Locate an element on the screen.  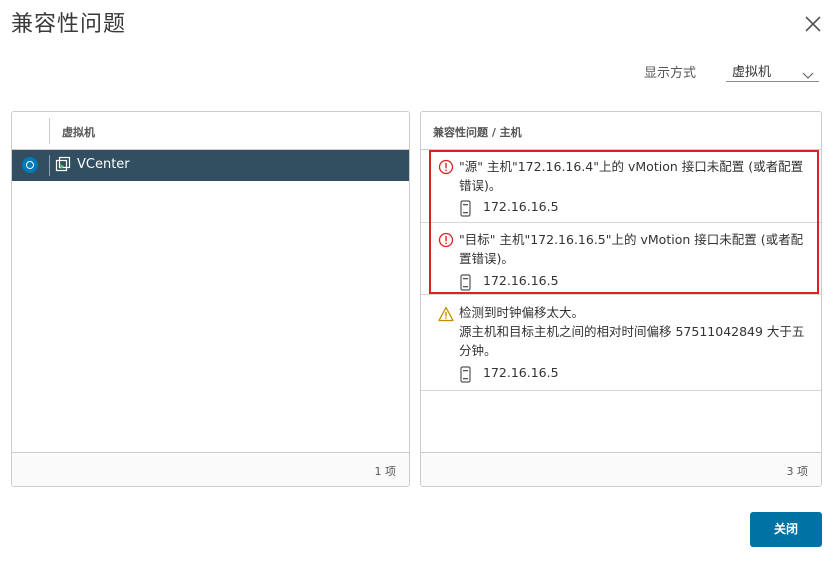
warning-icon is located at coordinates (446, 314).